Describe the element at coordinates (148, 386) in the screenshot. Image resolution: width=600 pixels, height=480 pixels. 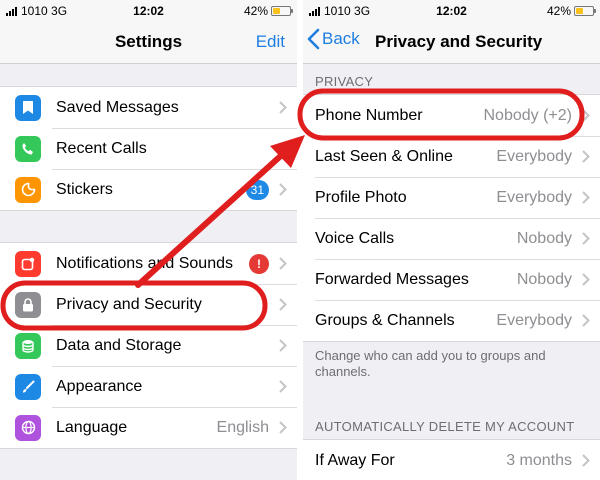
I see `settings-item-appearance: Appearance` at that location.